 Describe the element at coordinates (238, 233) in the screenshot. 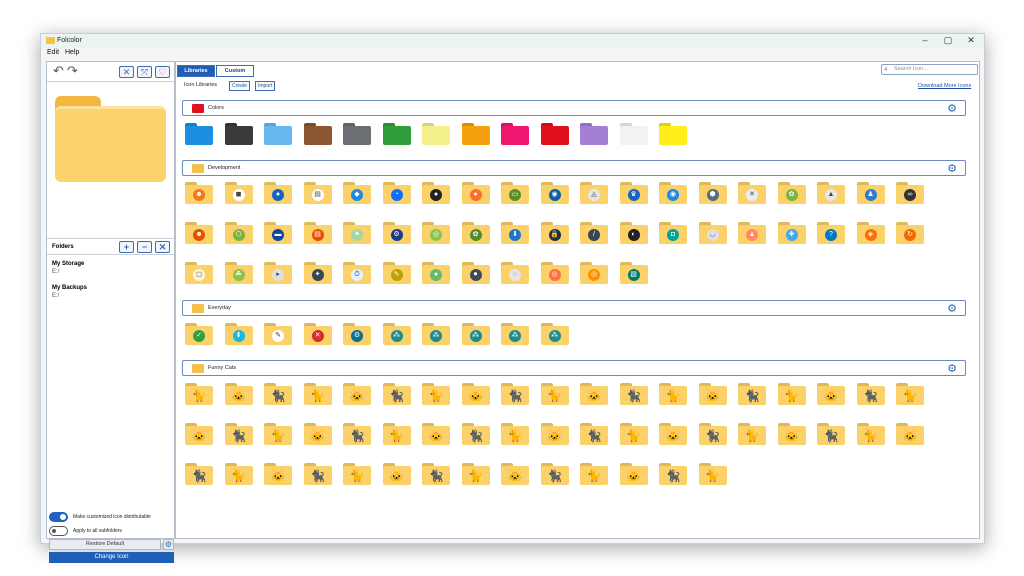

I see `development-folder-icon: ⬡` at that location.